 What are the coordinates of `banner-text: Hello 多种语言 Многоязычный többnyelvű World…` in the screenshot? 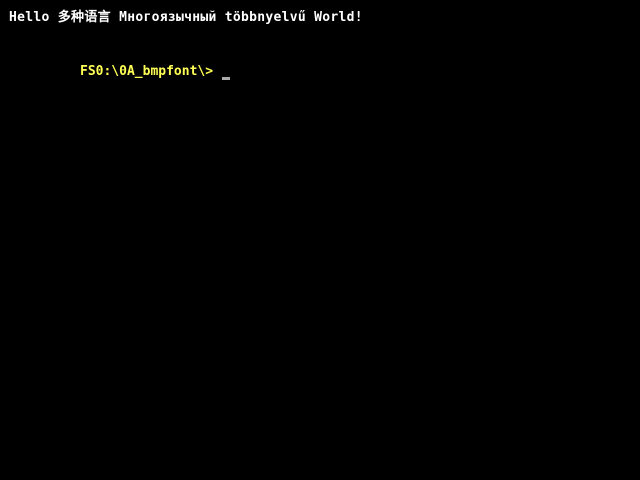 It's located at (186, 17).